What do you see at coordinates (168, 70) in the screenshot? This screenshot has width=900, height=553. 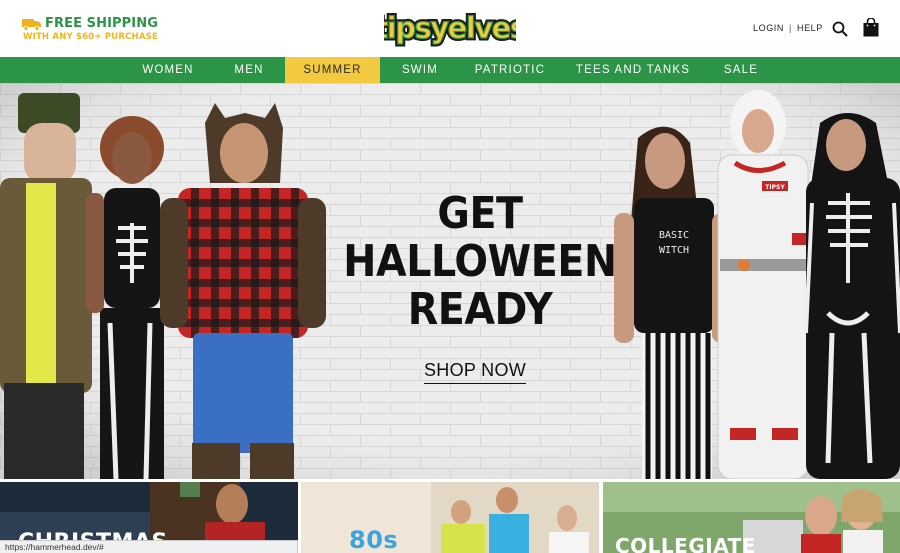 I see `nav-item-women: WOMEN` at bounding box center [168, 70].